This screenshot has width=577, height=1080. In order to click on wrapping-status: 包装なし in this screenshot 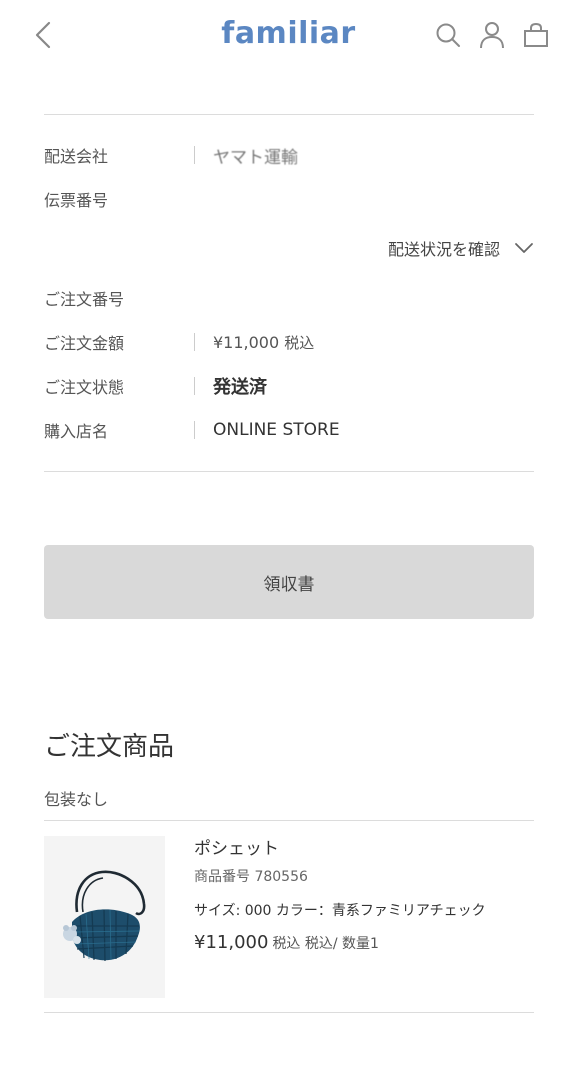, I will do `click(76, 799)`.